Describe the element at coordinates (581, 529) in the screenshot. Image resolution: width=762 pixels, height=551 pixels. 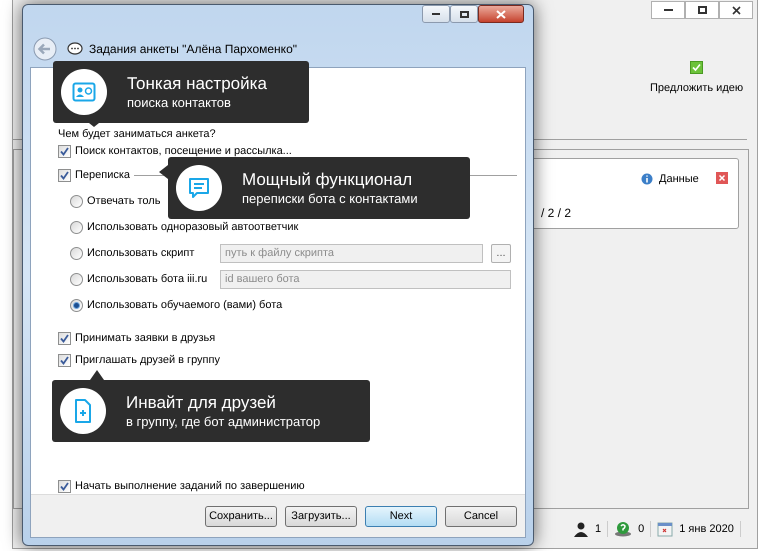
I see `user-icon` at that location.